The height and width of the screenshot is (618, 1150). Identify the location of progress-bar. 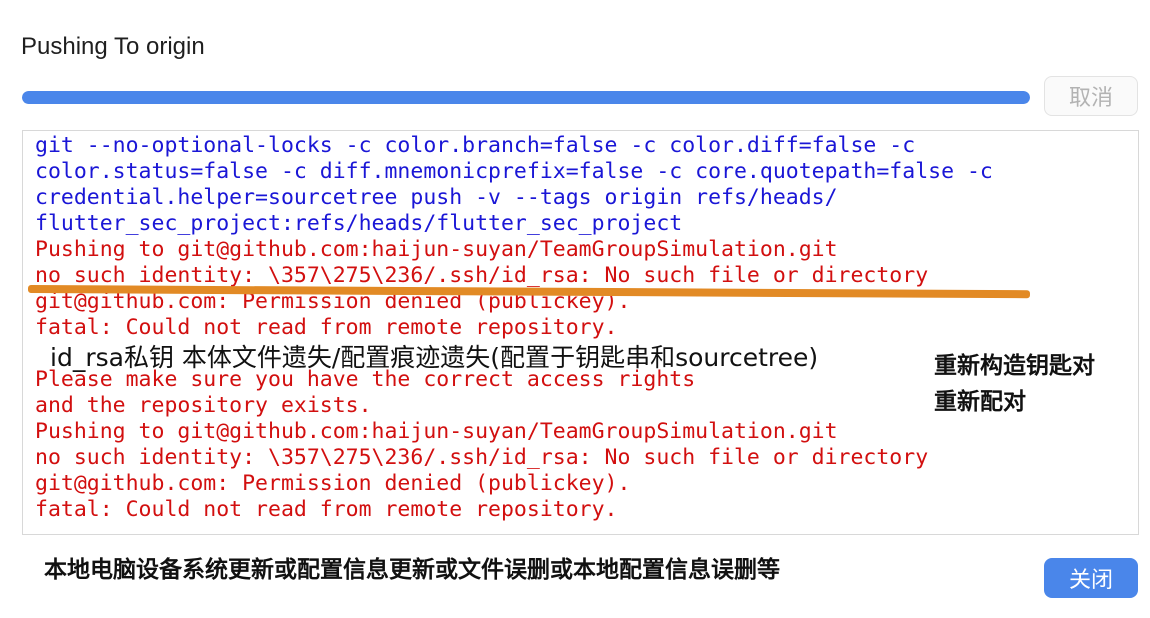
(526, 97).